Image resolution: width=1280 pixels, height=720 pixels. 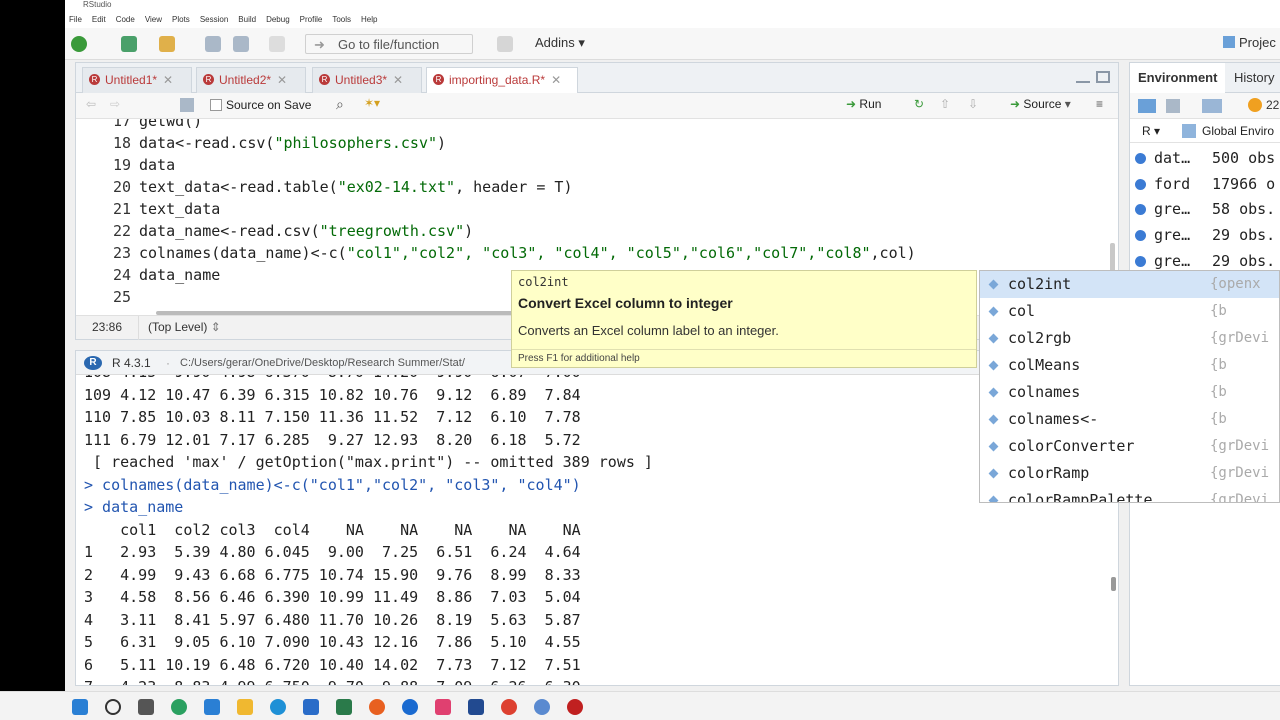 What do you see at coordinates (179, 707) in the screenshot?
I see `widgets-icon` at bounding box center [179, 707].